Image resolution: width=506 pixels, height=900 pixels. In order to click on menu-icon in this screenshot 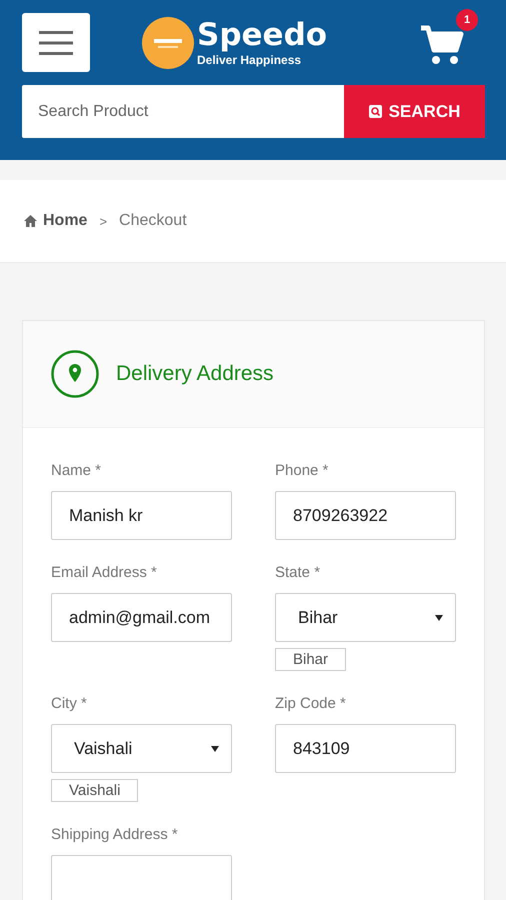, I will do `click(56, 43)`.